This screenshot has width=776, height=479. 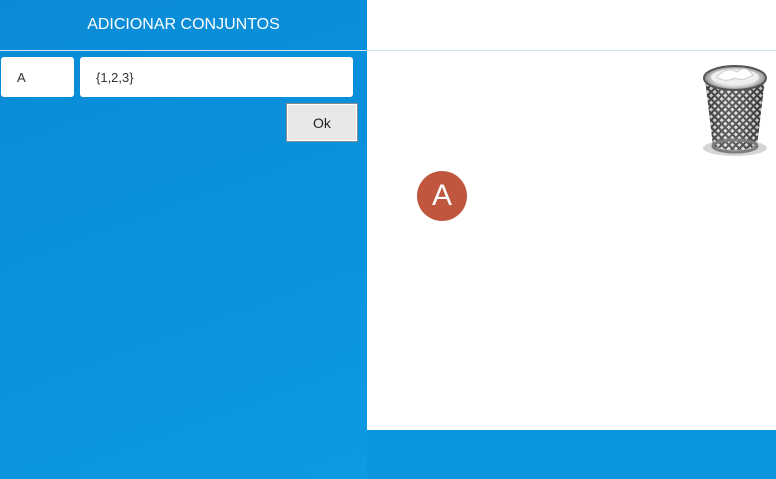 What do you see at coordinates (442, 196) in the screenshot?
I see `set-circle-a: A` at bounding box center [442, 196].